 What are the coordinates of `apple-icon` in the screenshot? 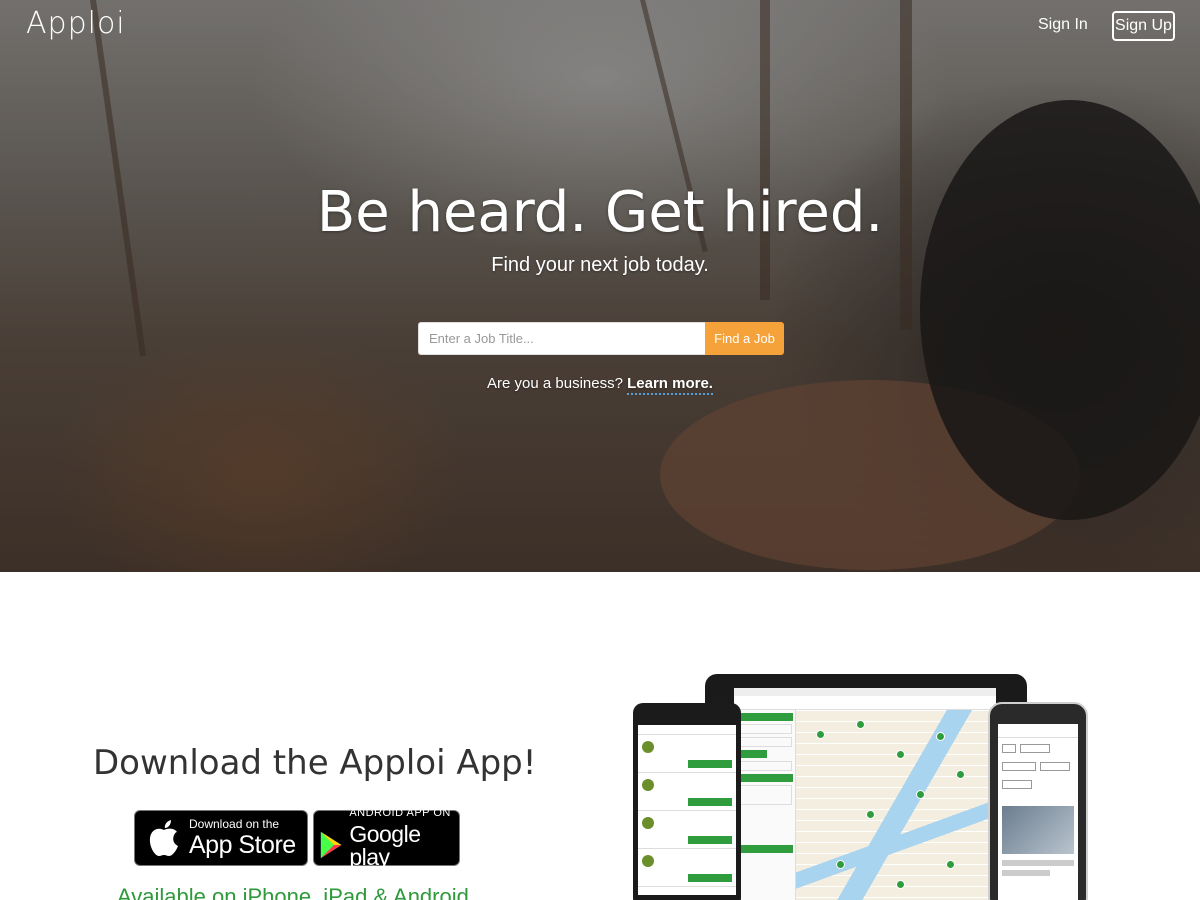 It's located at (163, 838).